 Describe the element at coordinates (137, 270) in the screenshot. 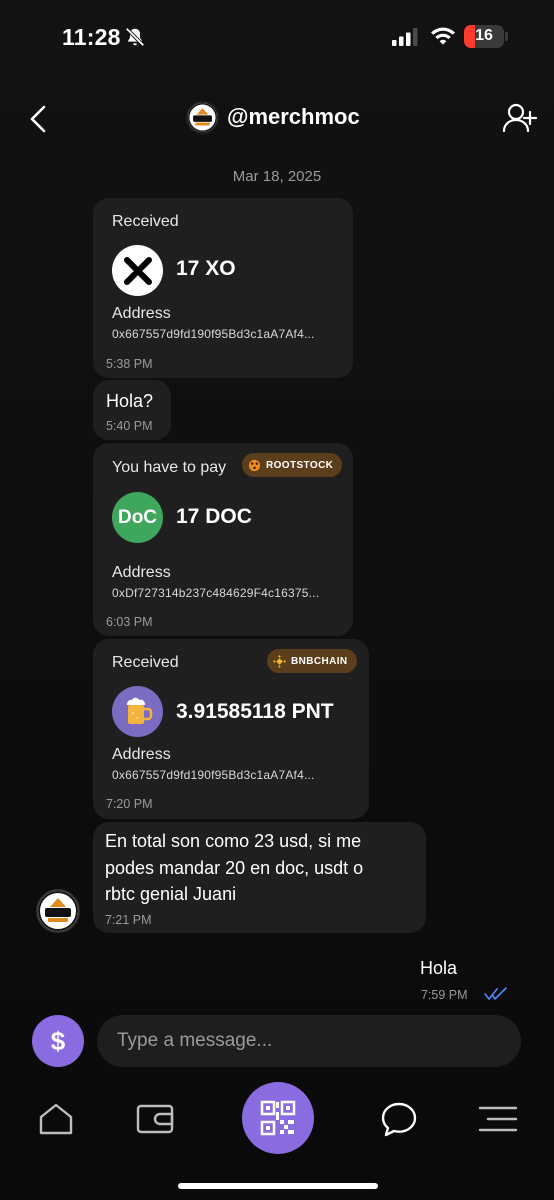

I see `xo-token-icon` at that location.